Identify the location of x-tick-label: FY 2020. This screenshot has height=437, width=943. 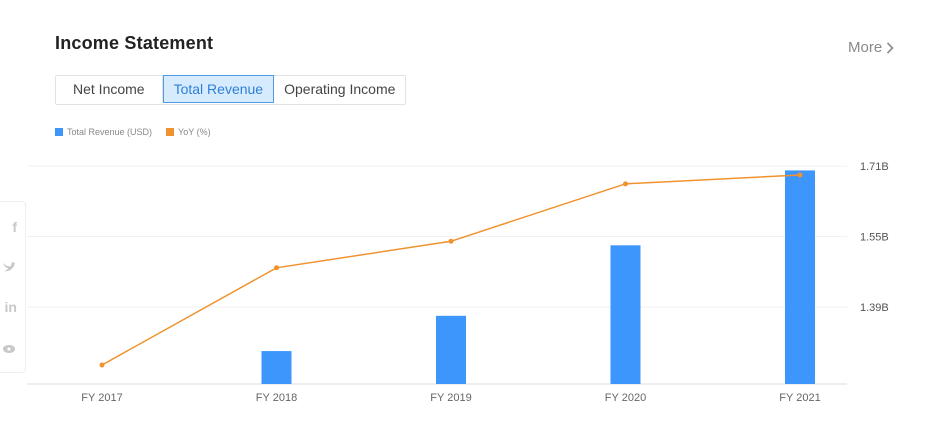
(625, 398).